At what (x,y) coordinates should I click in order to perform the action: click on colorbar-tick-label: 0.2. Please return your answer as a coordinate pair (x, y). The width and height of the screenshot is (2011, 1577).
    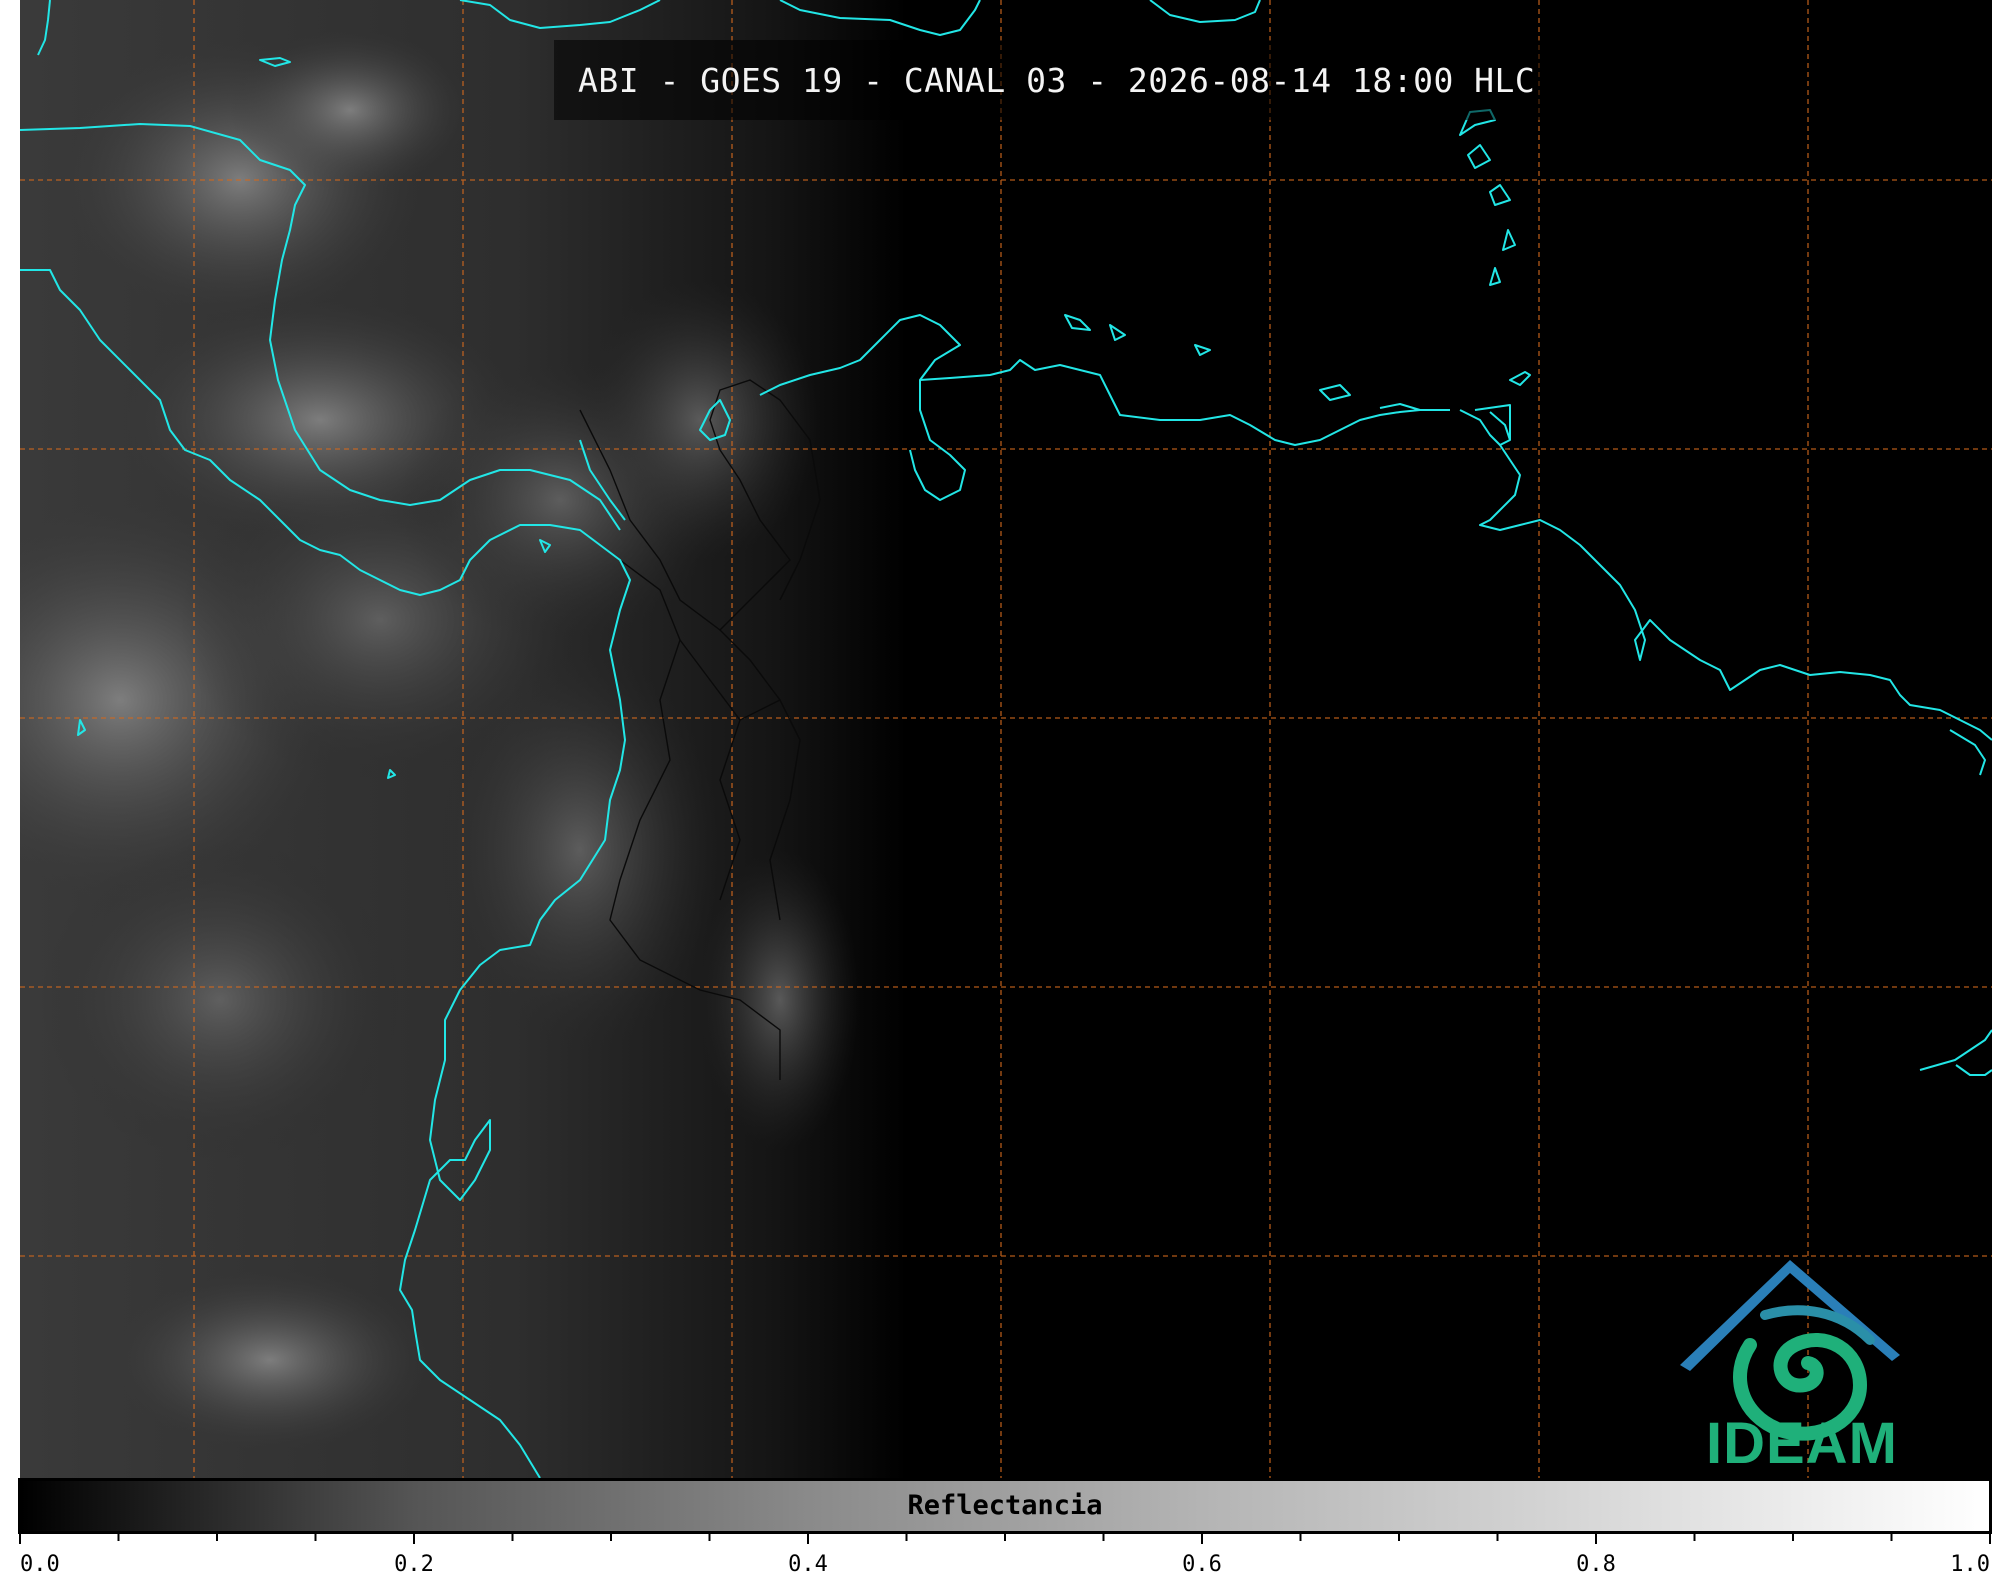
    Looking at the image, I should click on (414, 1564).